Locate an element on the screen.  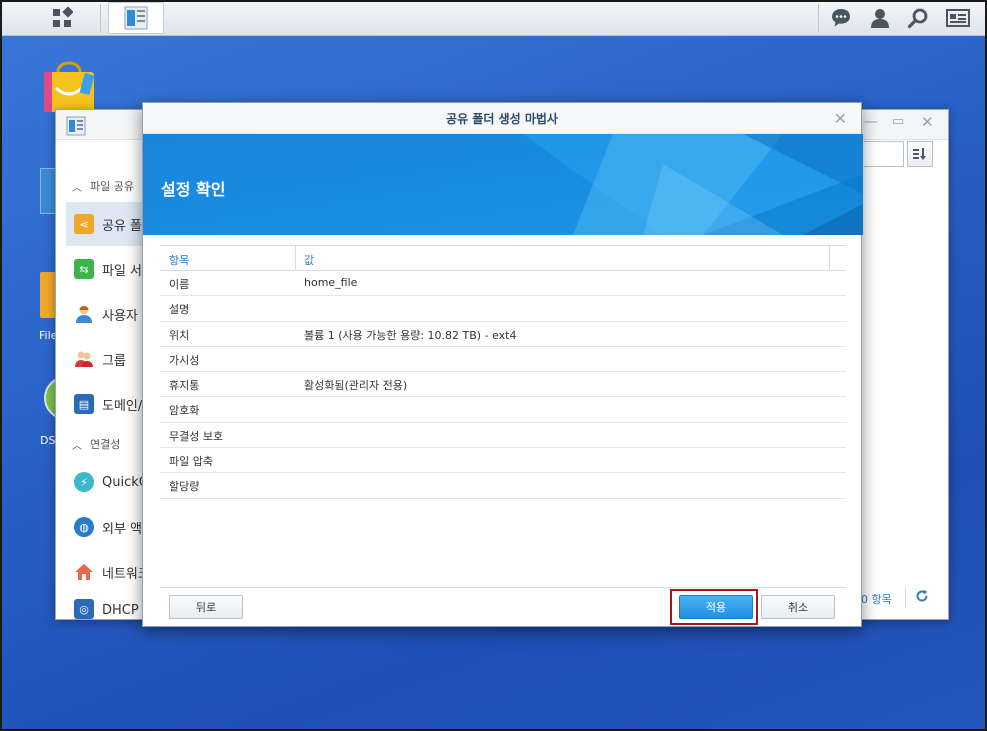
widgets-button is located at coordinates (958, 18).